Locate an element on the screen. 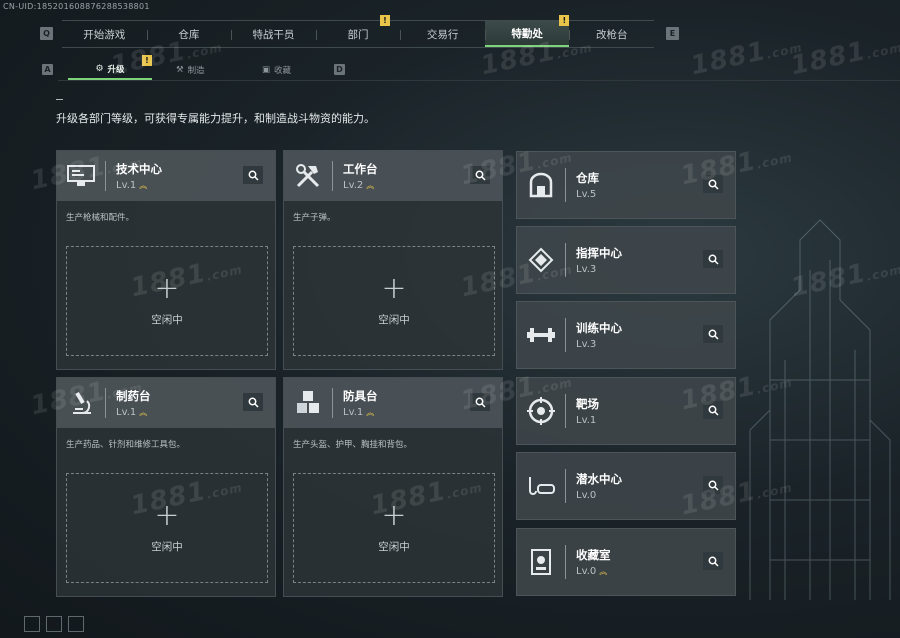  tab-start-game: 开始游戏 is located at coordinates (104, 34).